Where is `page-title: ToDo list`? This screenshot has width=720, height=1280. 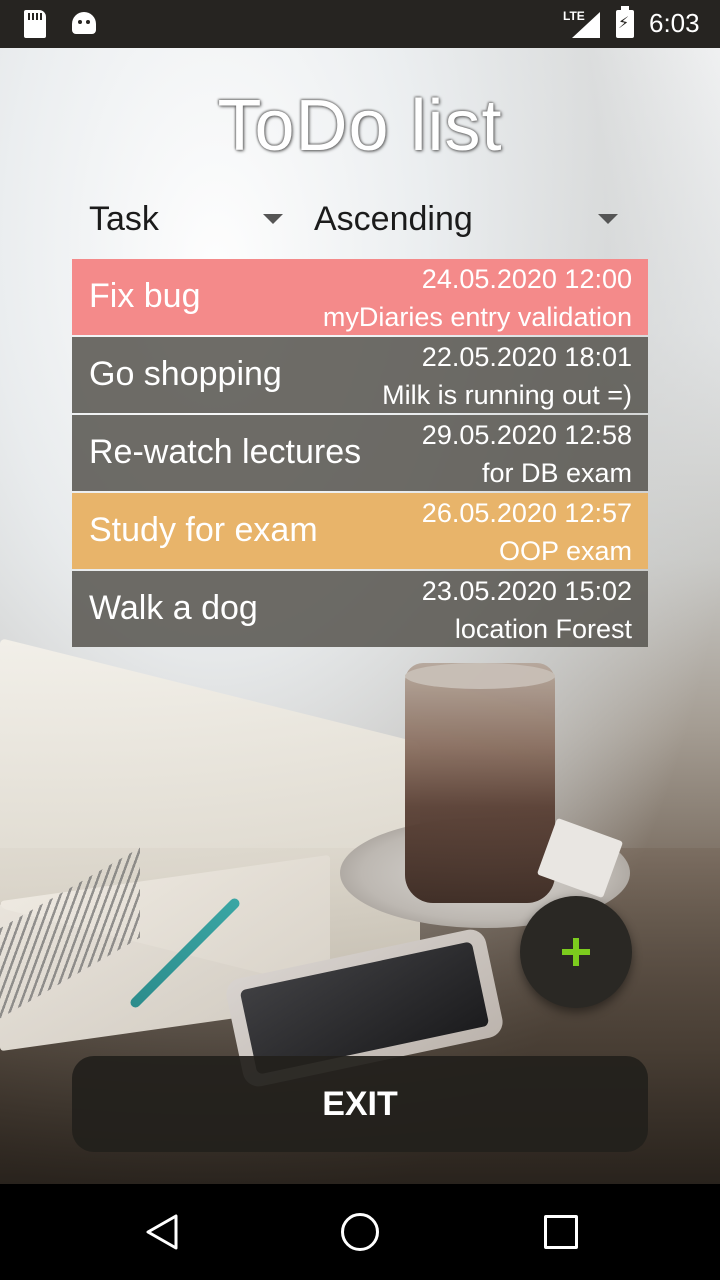
page-title: ToDo list is located at coordinates (360, 126).